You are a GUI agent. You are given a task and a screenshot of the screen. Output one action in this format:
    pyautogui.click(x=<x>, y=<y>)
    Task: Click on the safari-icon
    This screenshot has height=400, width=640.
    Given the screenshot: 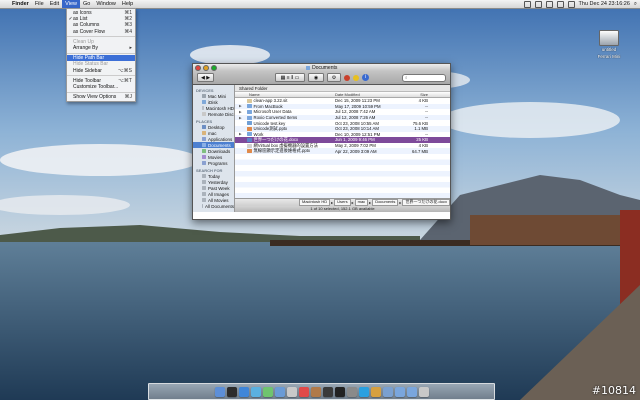 What is the action you would take?
    pyautogui.click(x=243, y=391)
    